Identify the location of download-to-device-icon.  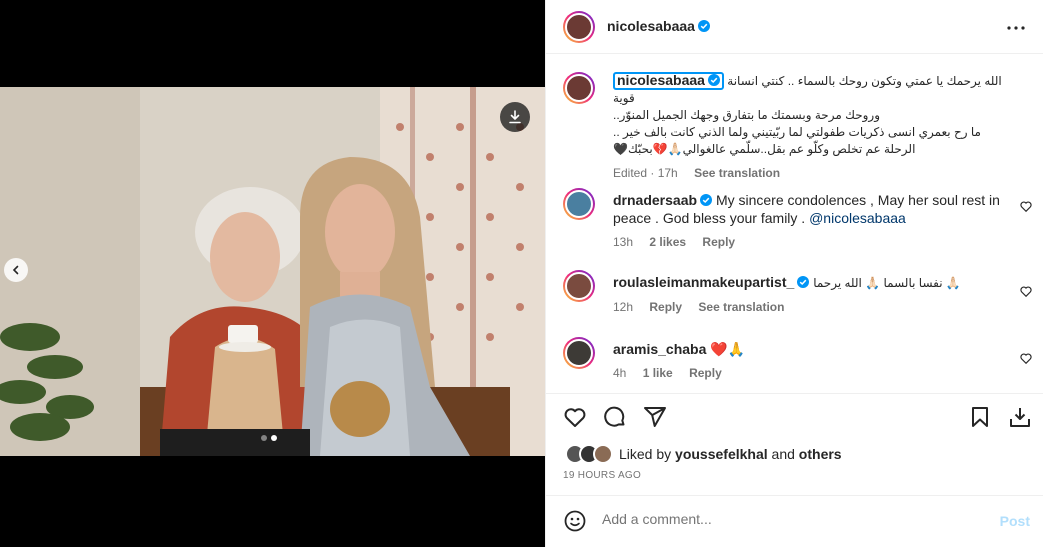
(1020, 417).